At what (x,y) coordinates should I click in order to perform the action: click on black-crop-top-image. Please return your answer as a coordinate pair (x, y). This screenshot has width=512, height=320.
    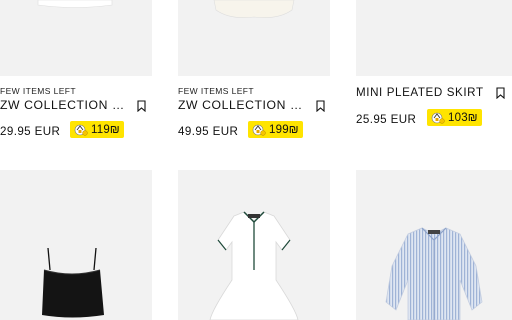
    Looking at the image, I should click on (73, 282).